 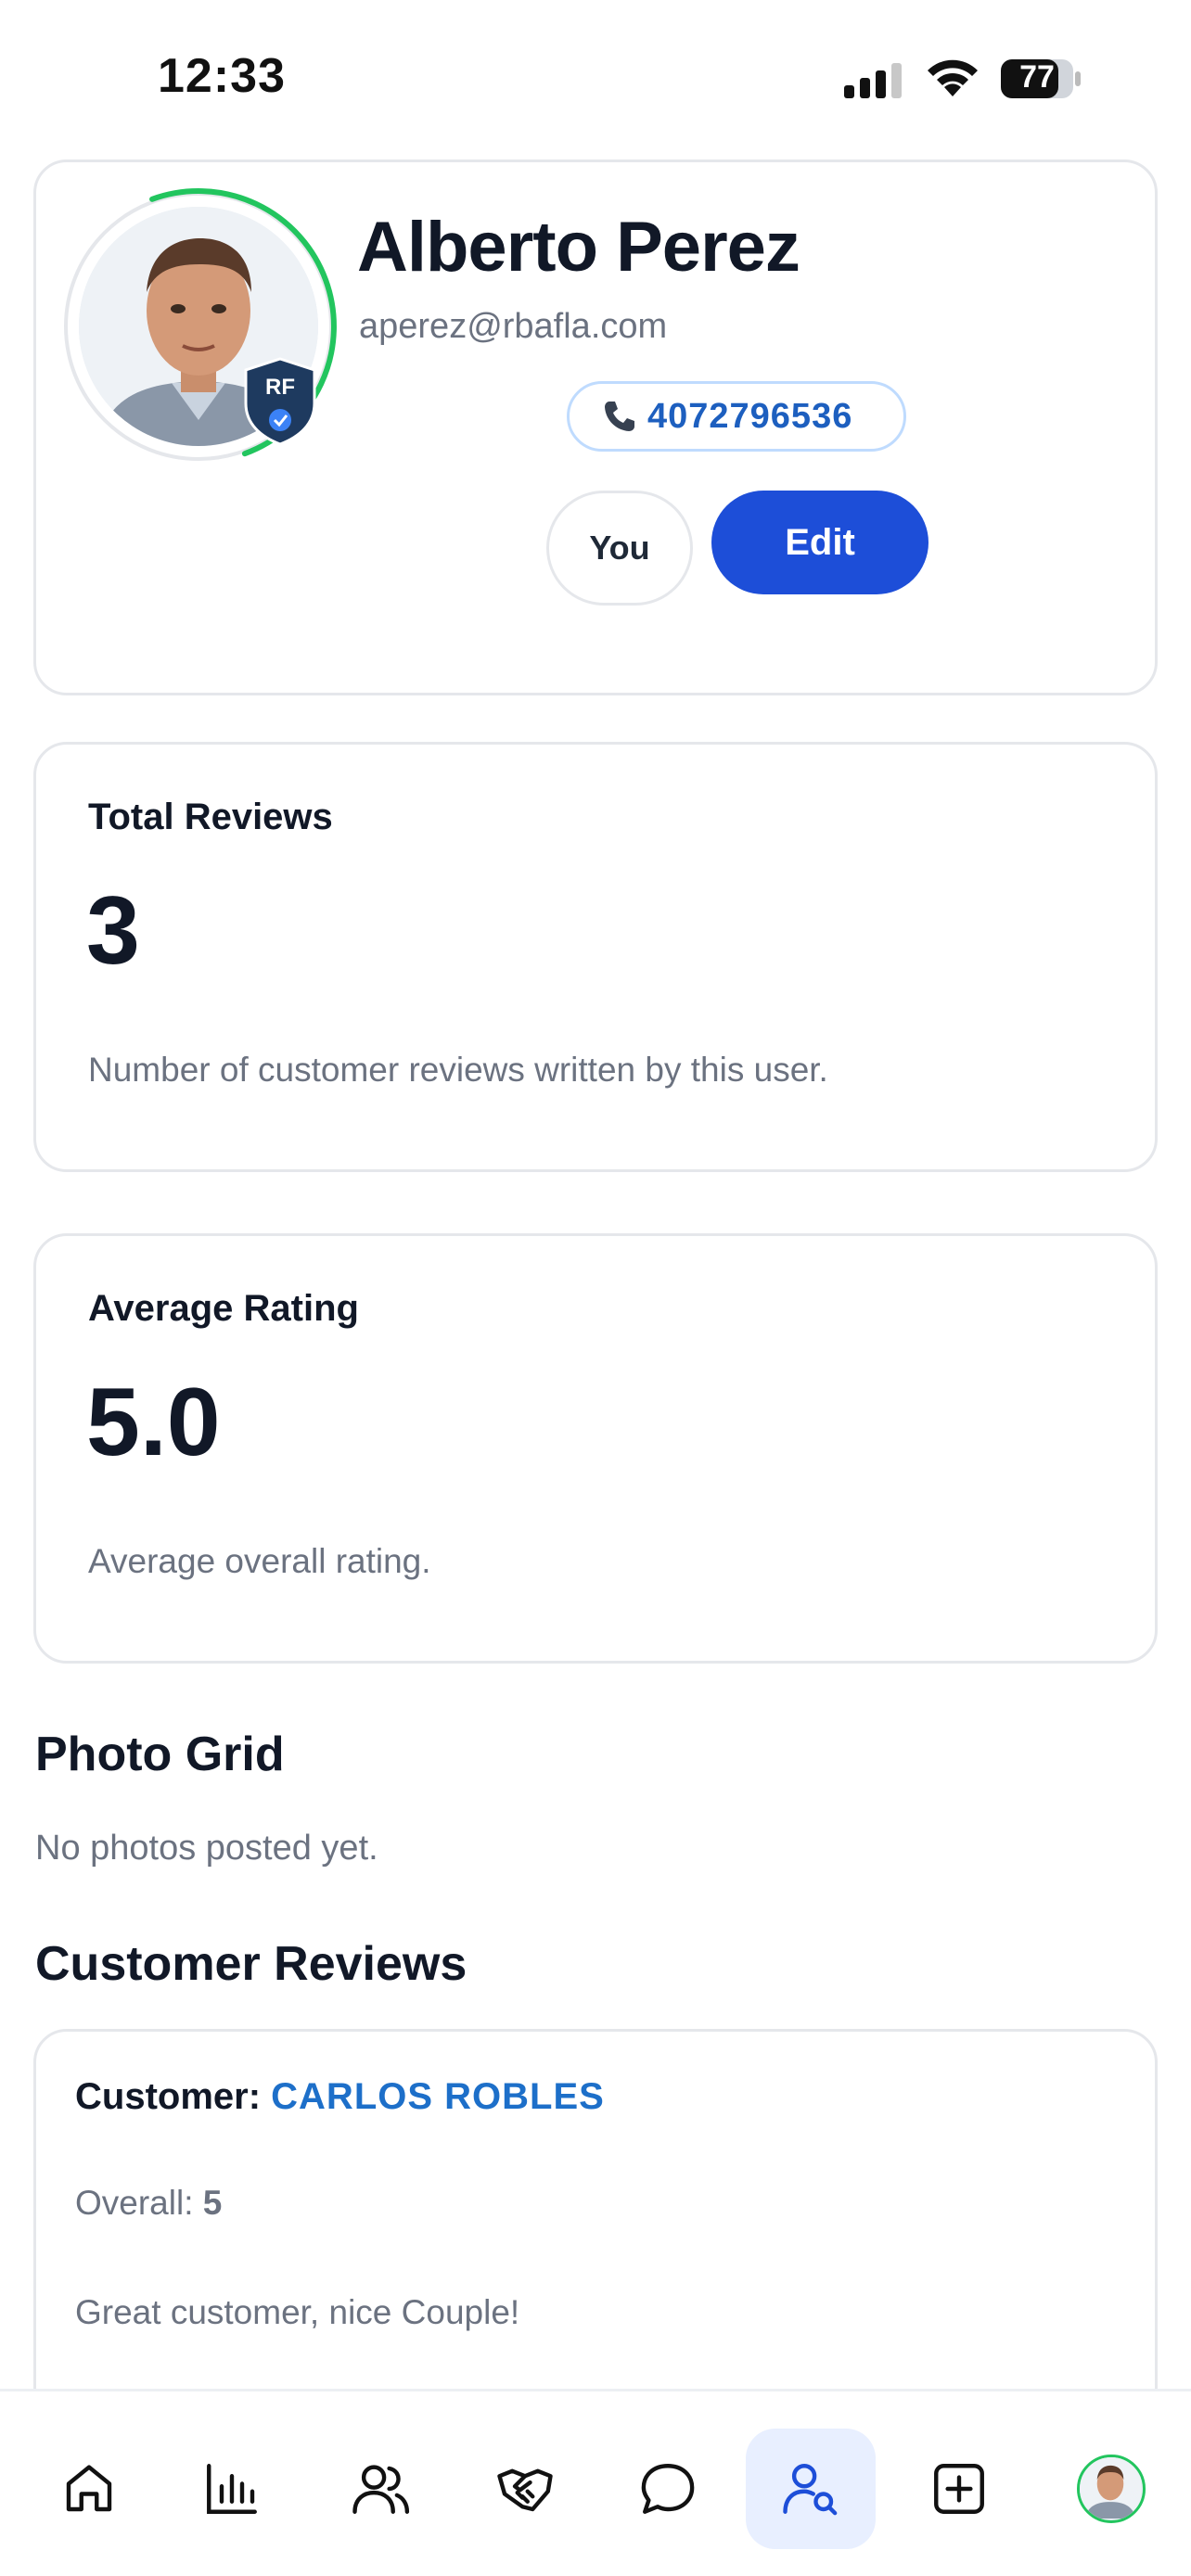 I want to click on photo-grid-empty: No photos posted yet., so click(x=206, y=1848).